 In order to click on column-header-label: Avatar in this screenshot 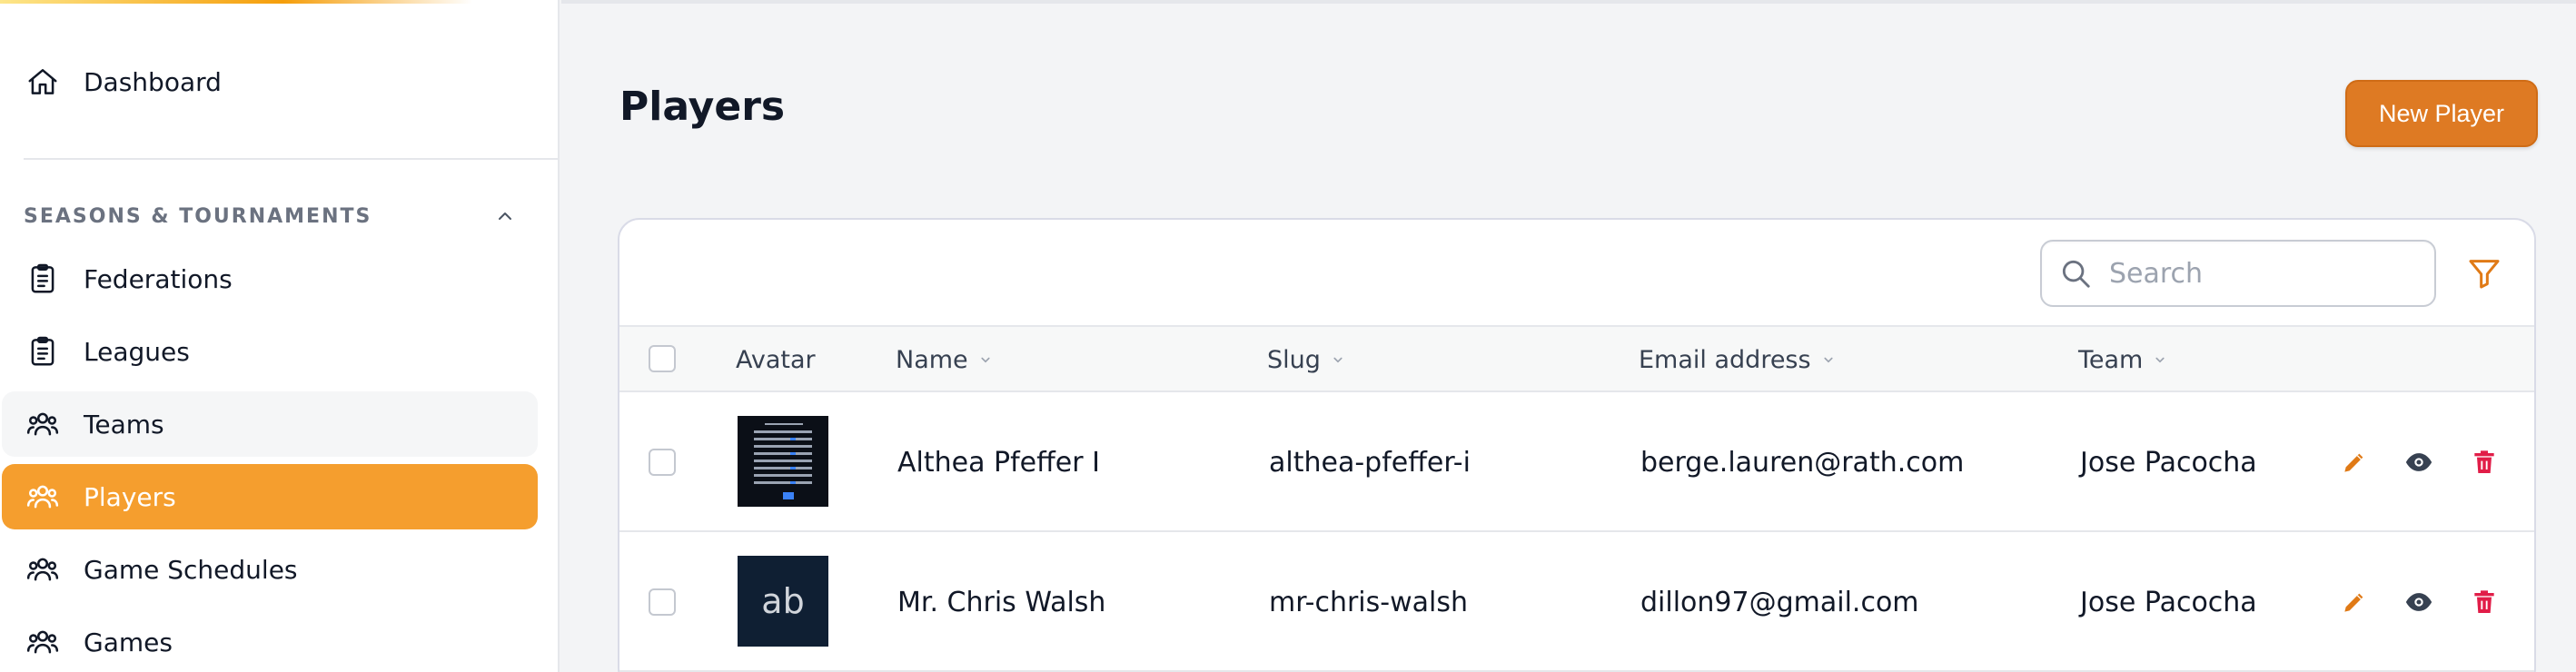, I will do `click(776, 360)`.